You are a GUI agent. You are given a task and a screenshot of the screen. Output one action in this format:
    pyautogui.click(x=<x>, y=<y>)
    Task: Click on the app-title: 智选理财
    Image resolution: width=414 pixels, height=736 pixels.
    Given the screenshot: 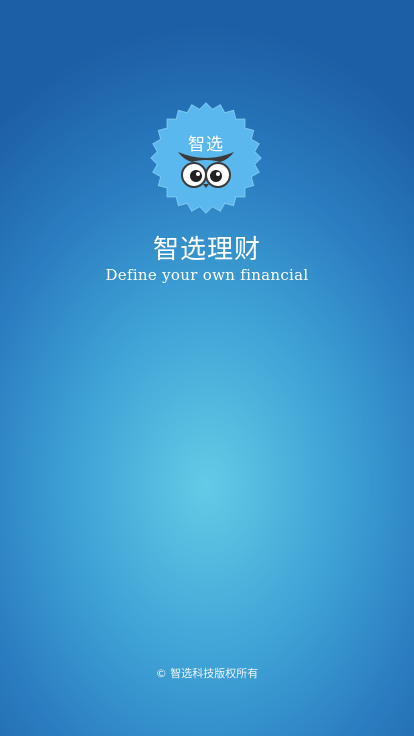 What is the action you would take?
    pyautogui.click(x=206, y=250)
    